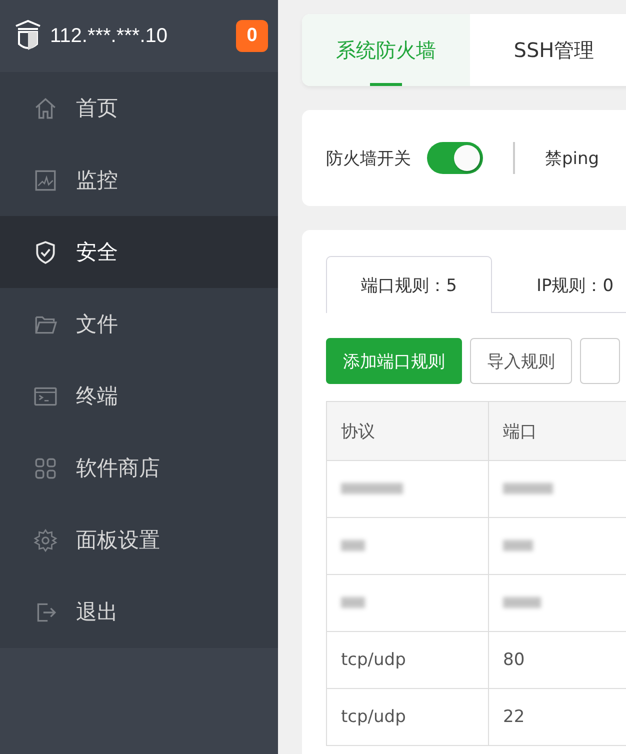  What do you see at coordinates (572, 159) in the screenshot?
I see `switch-label: 禁ping` at bounding box center [572, 159].